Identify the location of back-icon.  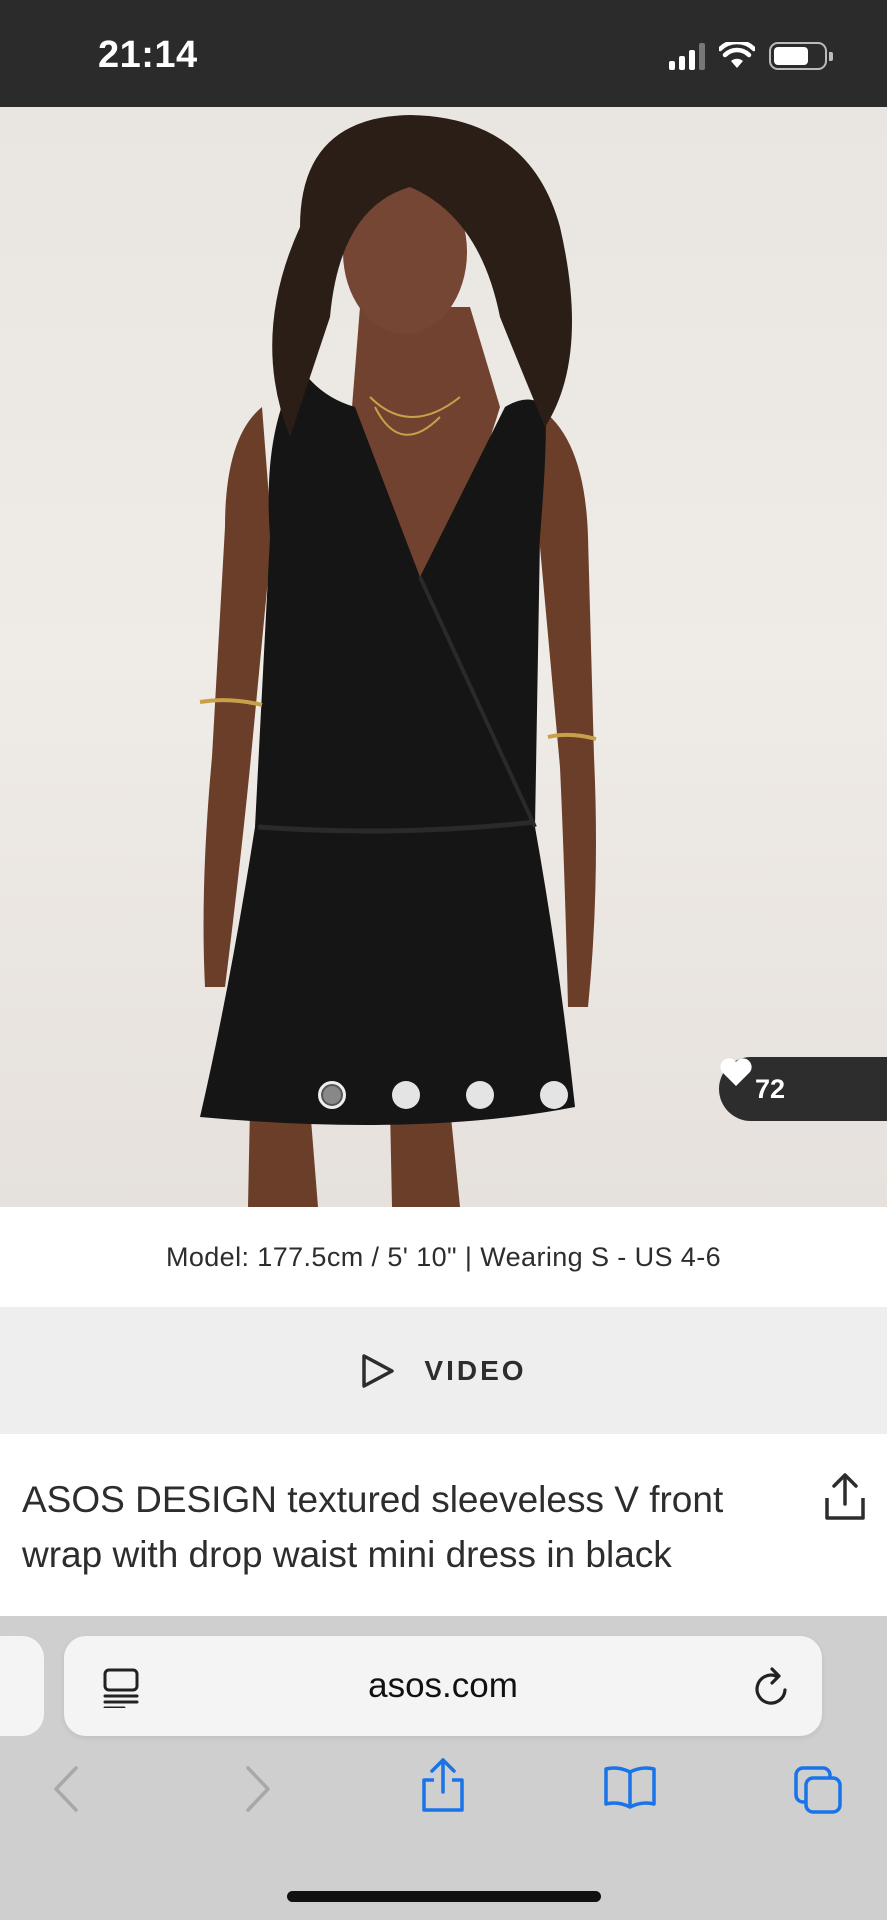
(67, 1789).